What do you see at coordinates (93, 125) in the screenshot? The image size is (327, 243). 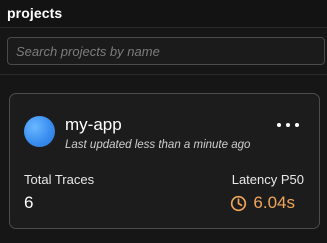 I see `project-name: my-app` at bounding box center [93, 125].